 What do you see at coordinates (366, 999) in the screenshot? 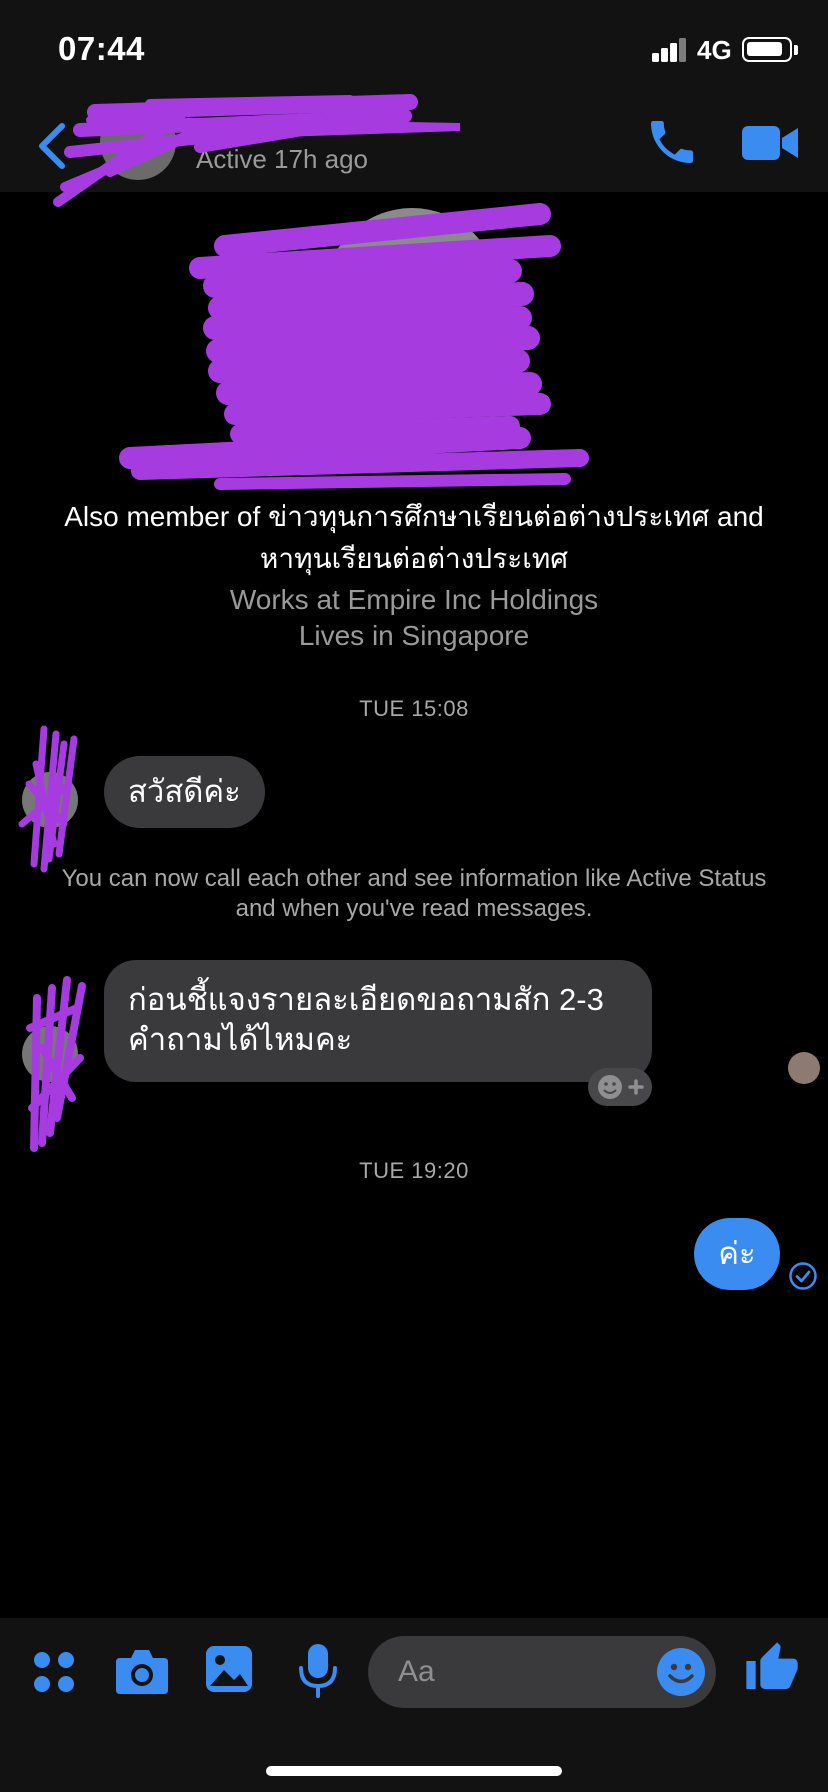
I see `message-text-line: ก่อนชี้แจงรายละเอียดขอถามสัก 2-3` at bounding box center [366, 999].